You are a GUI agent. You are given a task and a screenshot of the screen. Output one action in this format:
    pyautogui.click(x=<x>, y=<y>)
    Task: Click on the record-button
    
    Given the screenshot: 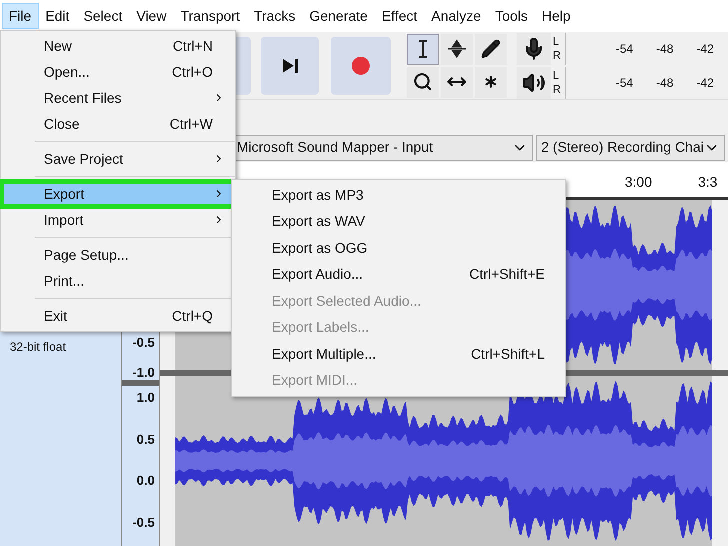 What is the action you would take?
    pyautogui.click(x=361, y=65)
    